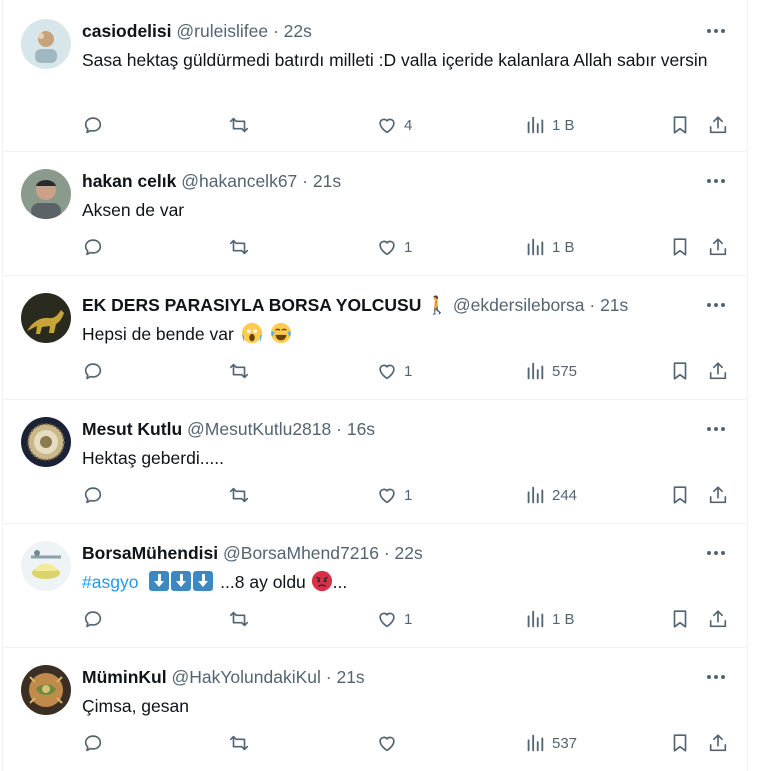 Image resolution: width=757 pixels, height=771 pixels. I want to click on tweet-actions: 4 1 B, so click(412, 125).